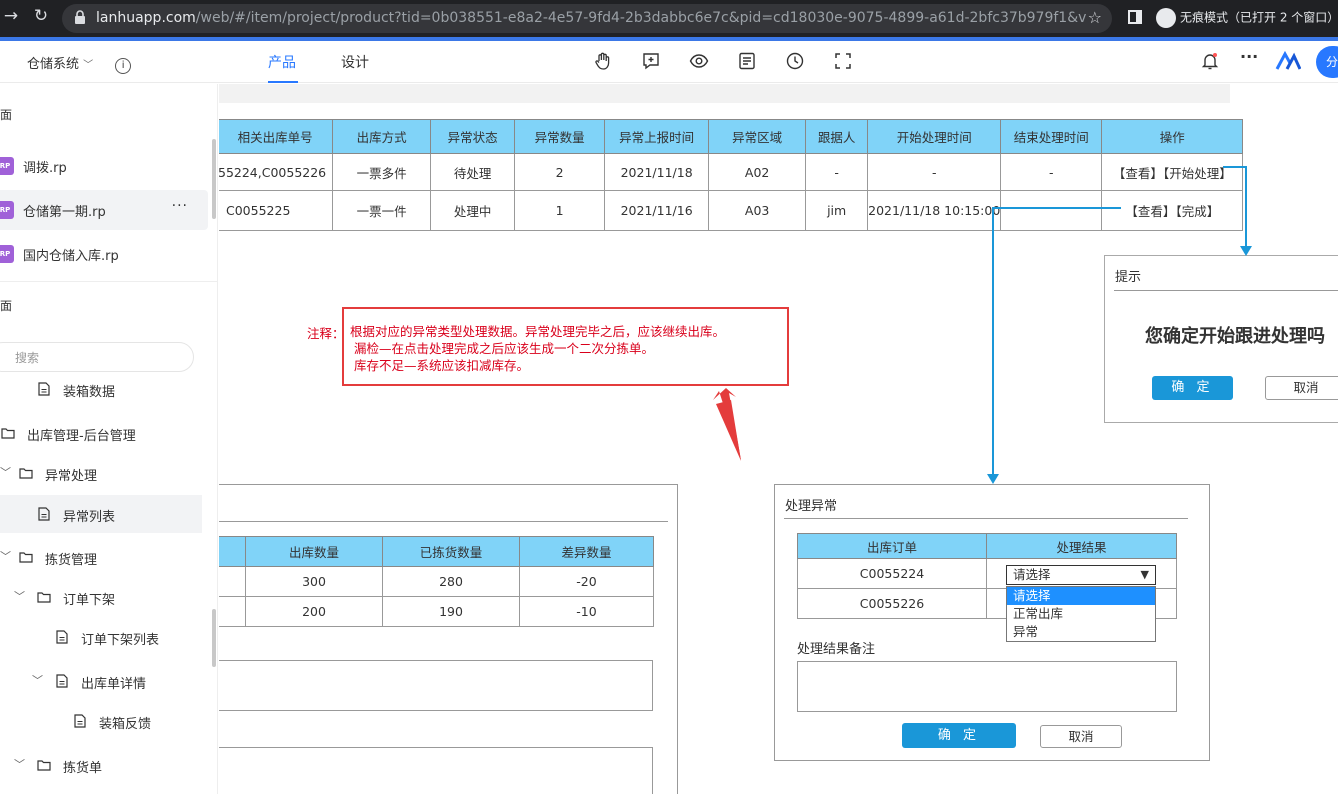 Image resolution: width=1338 pixels, height=794 pixels. What do you see at coordinates (79, 63) in the screenshot?
I see `project-selector: 仓储系统 ﹀ i` at bounding box center [79, 63].